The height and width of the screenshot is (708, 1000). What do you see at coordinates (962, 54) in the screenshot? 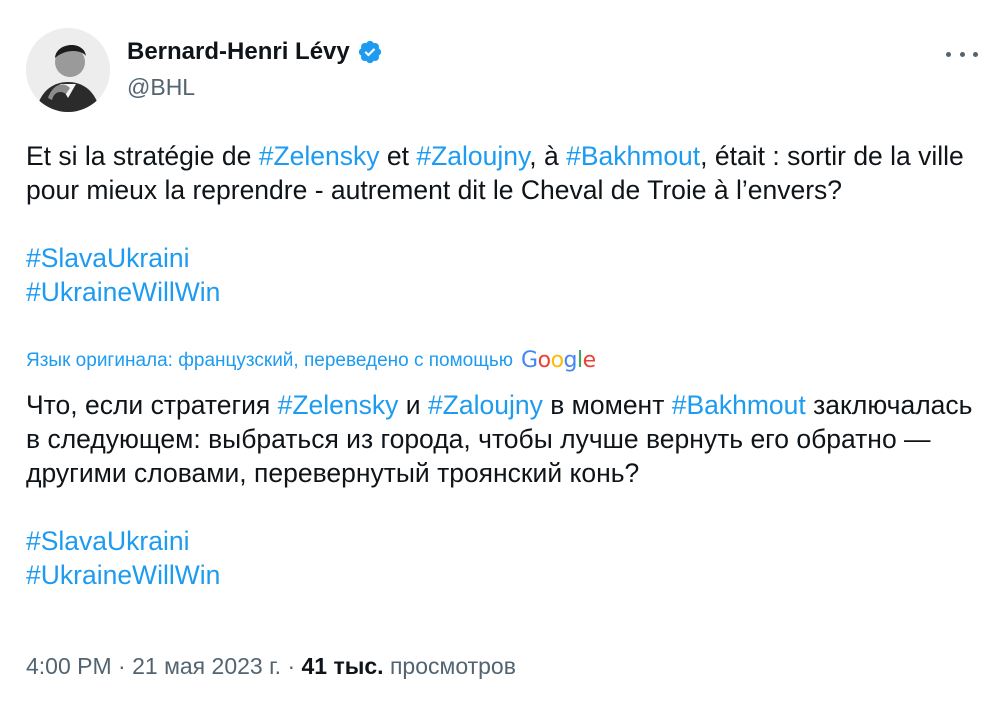
I see `more-options-icon` at bounding box center [962, 54].